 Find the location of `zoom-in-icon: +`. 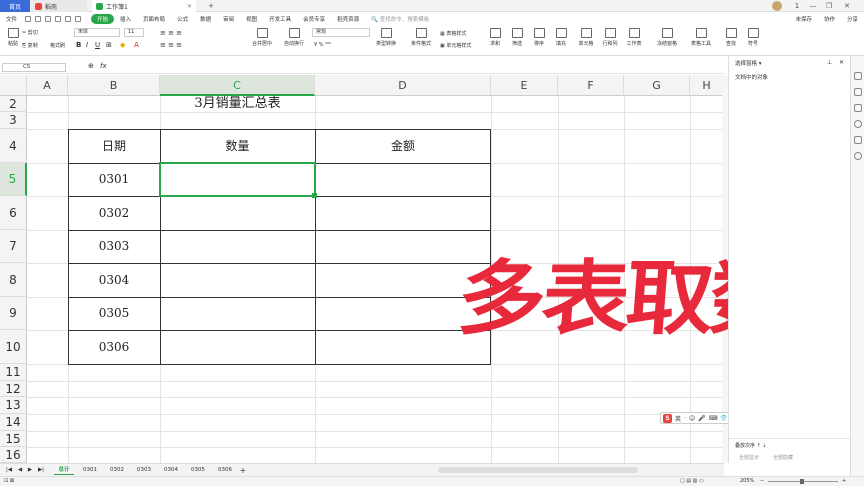

zoom-in-icon: + is located at coordinates (844, 481).